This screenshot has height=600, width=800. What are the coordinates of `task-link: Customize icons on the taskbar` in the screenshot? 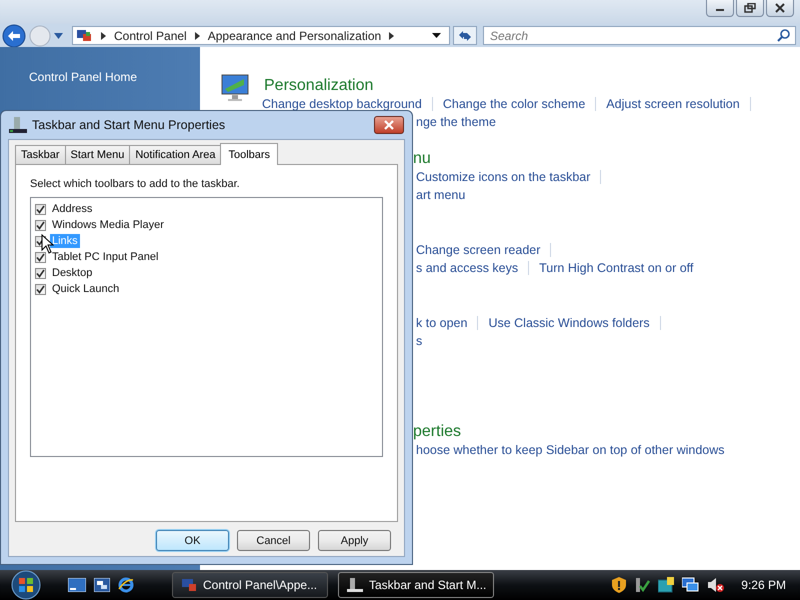 It's located at (509, 177).